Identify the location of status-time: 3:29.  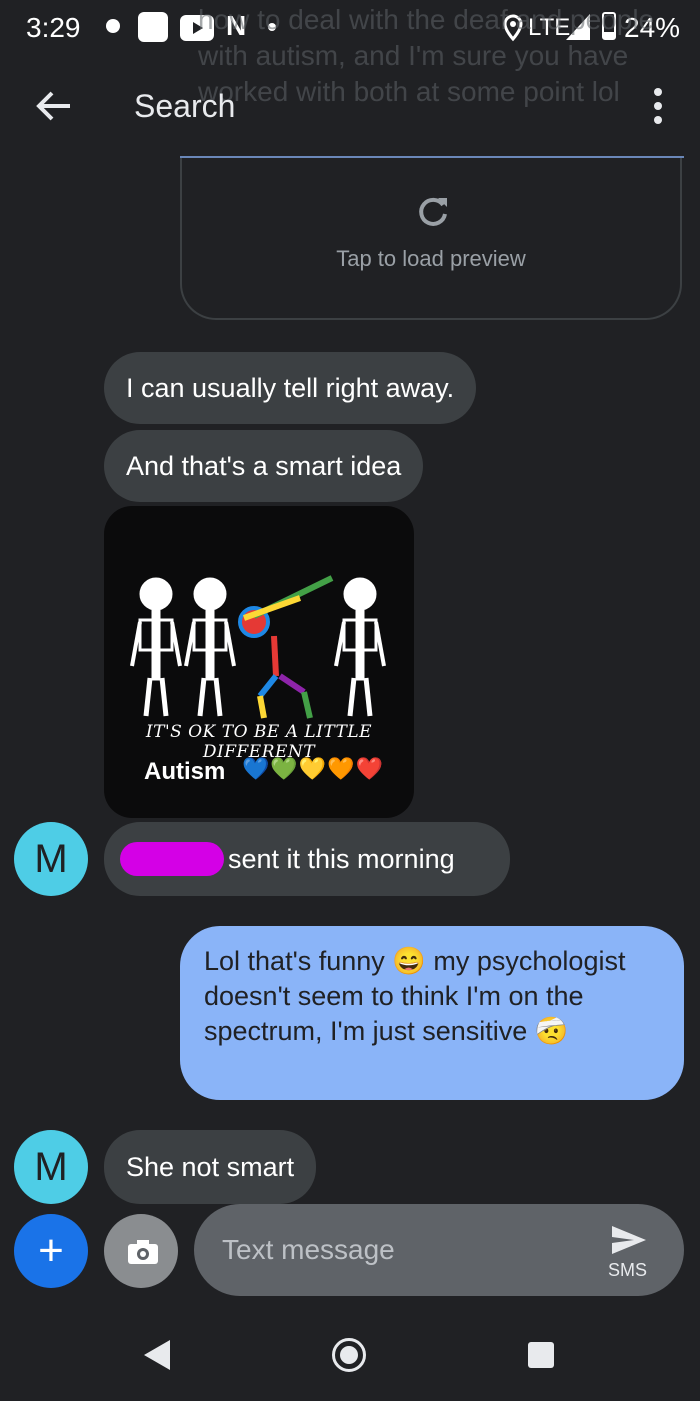
(53, 27).